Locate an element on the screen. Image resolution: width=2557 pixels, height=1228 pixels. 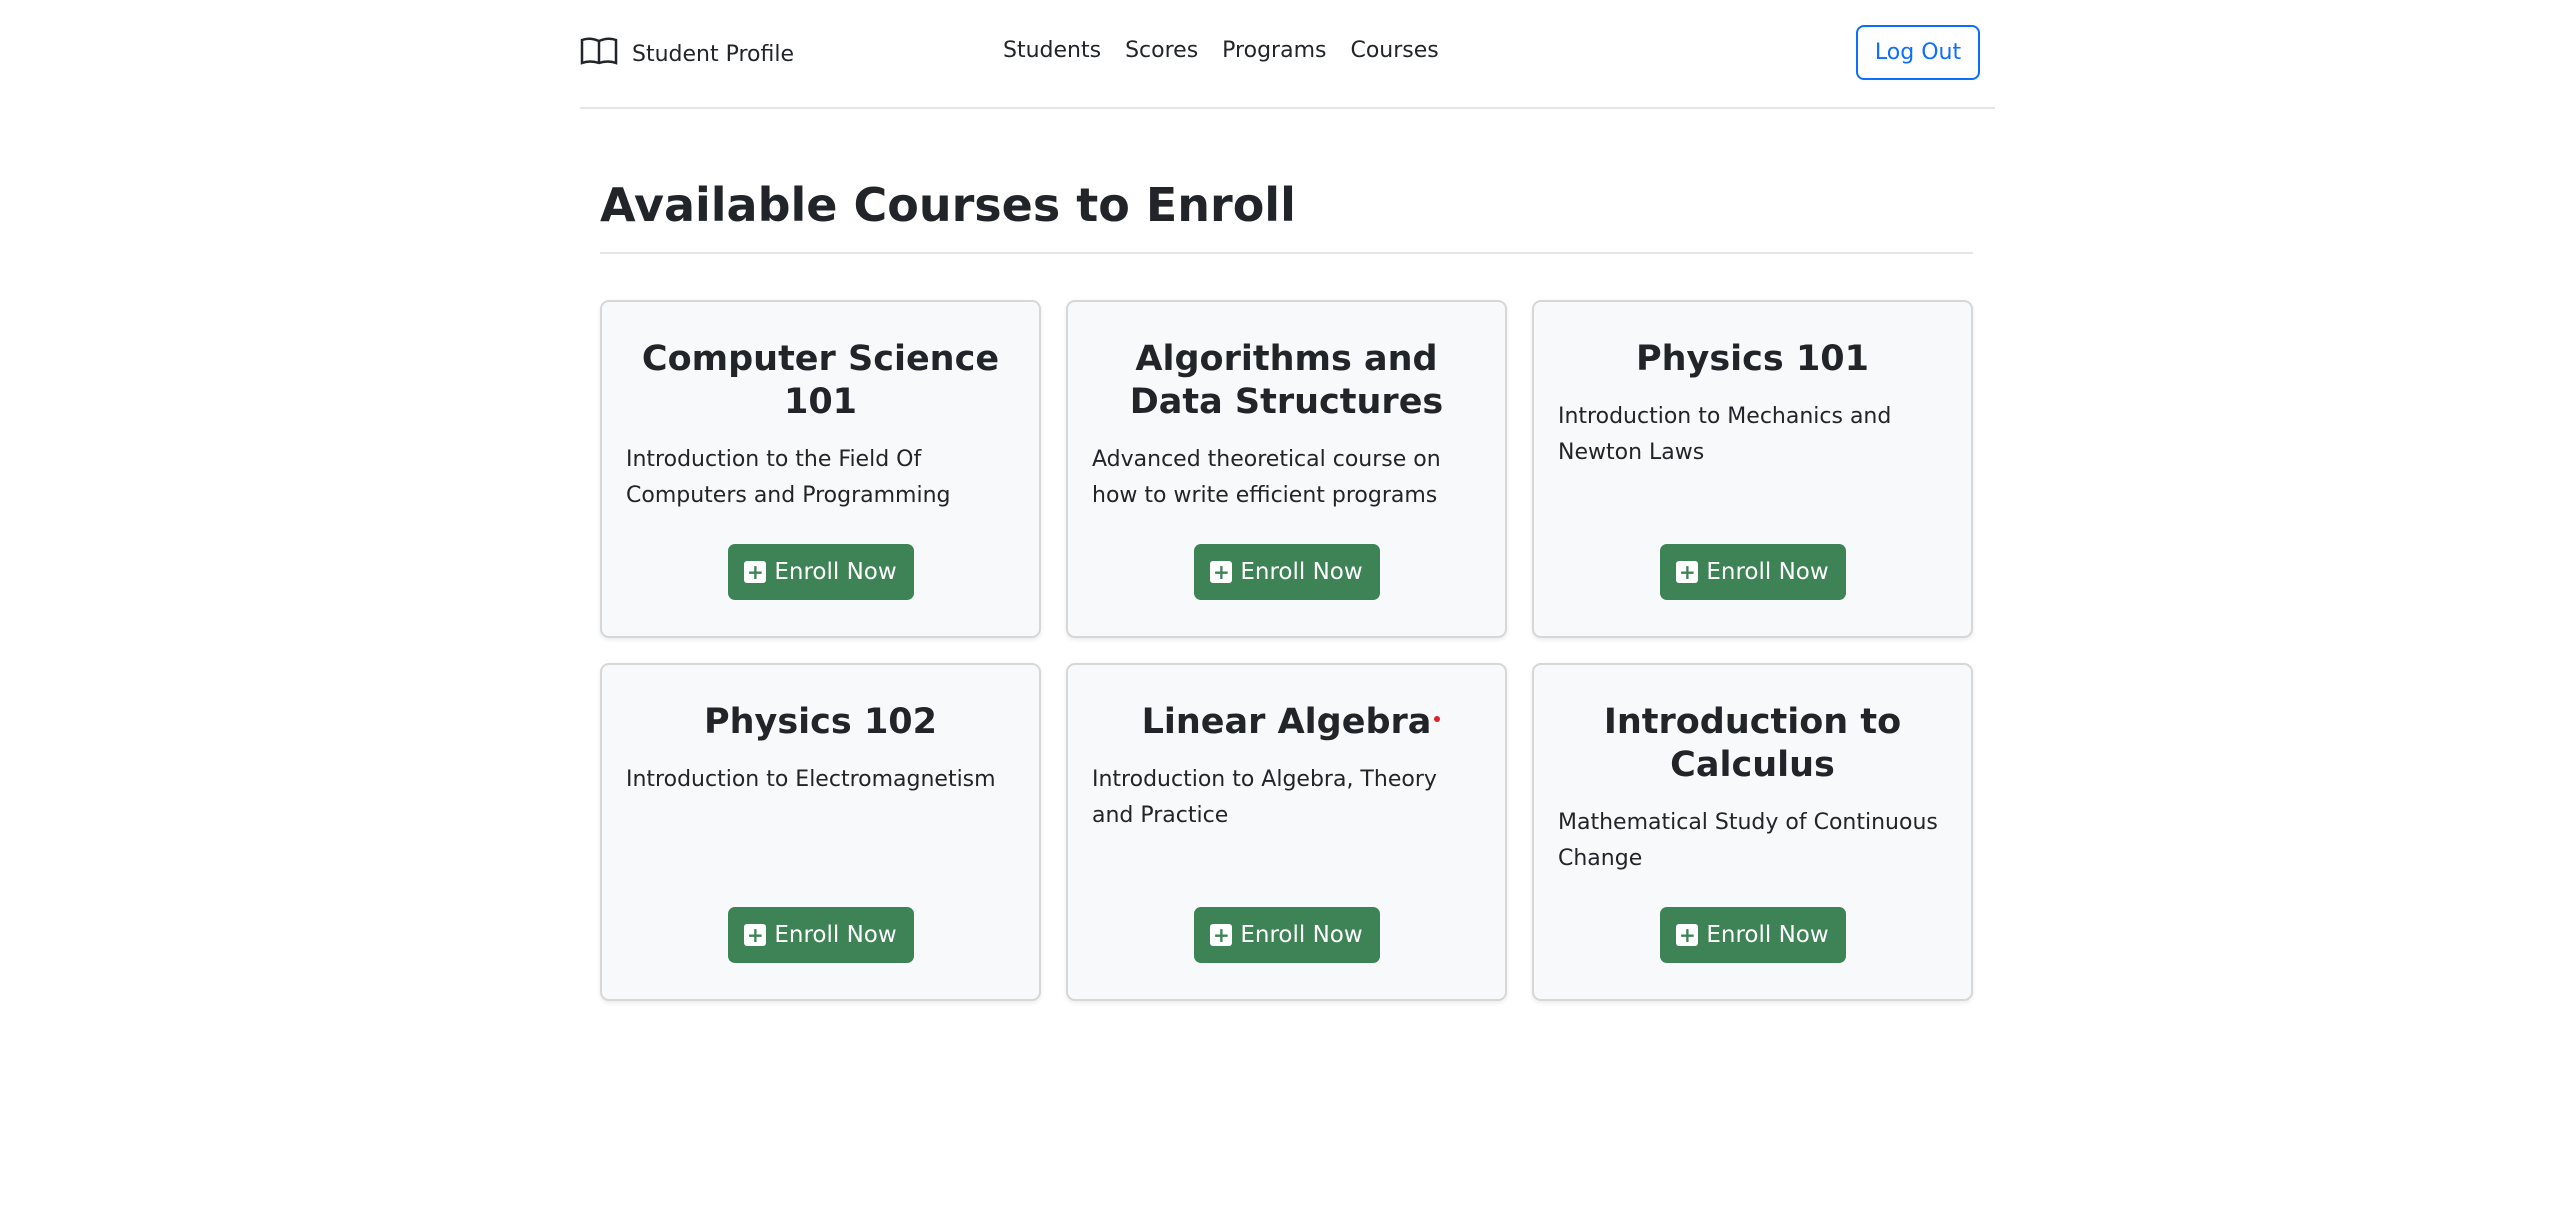
book-icon is located at coordinates (599, 54).